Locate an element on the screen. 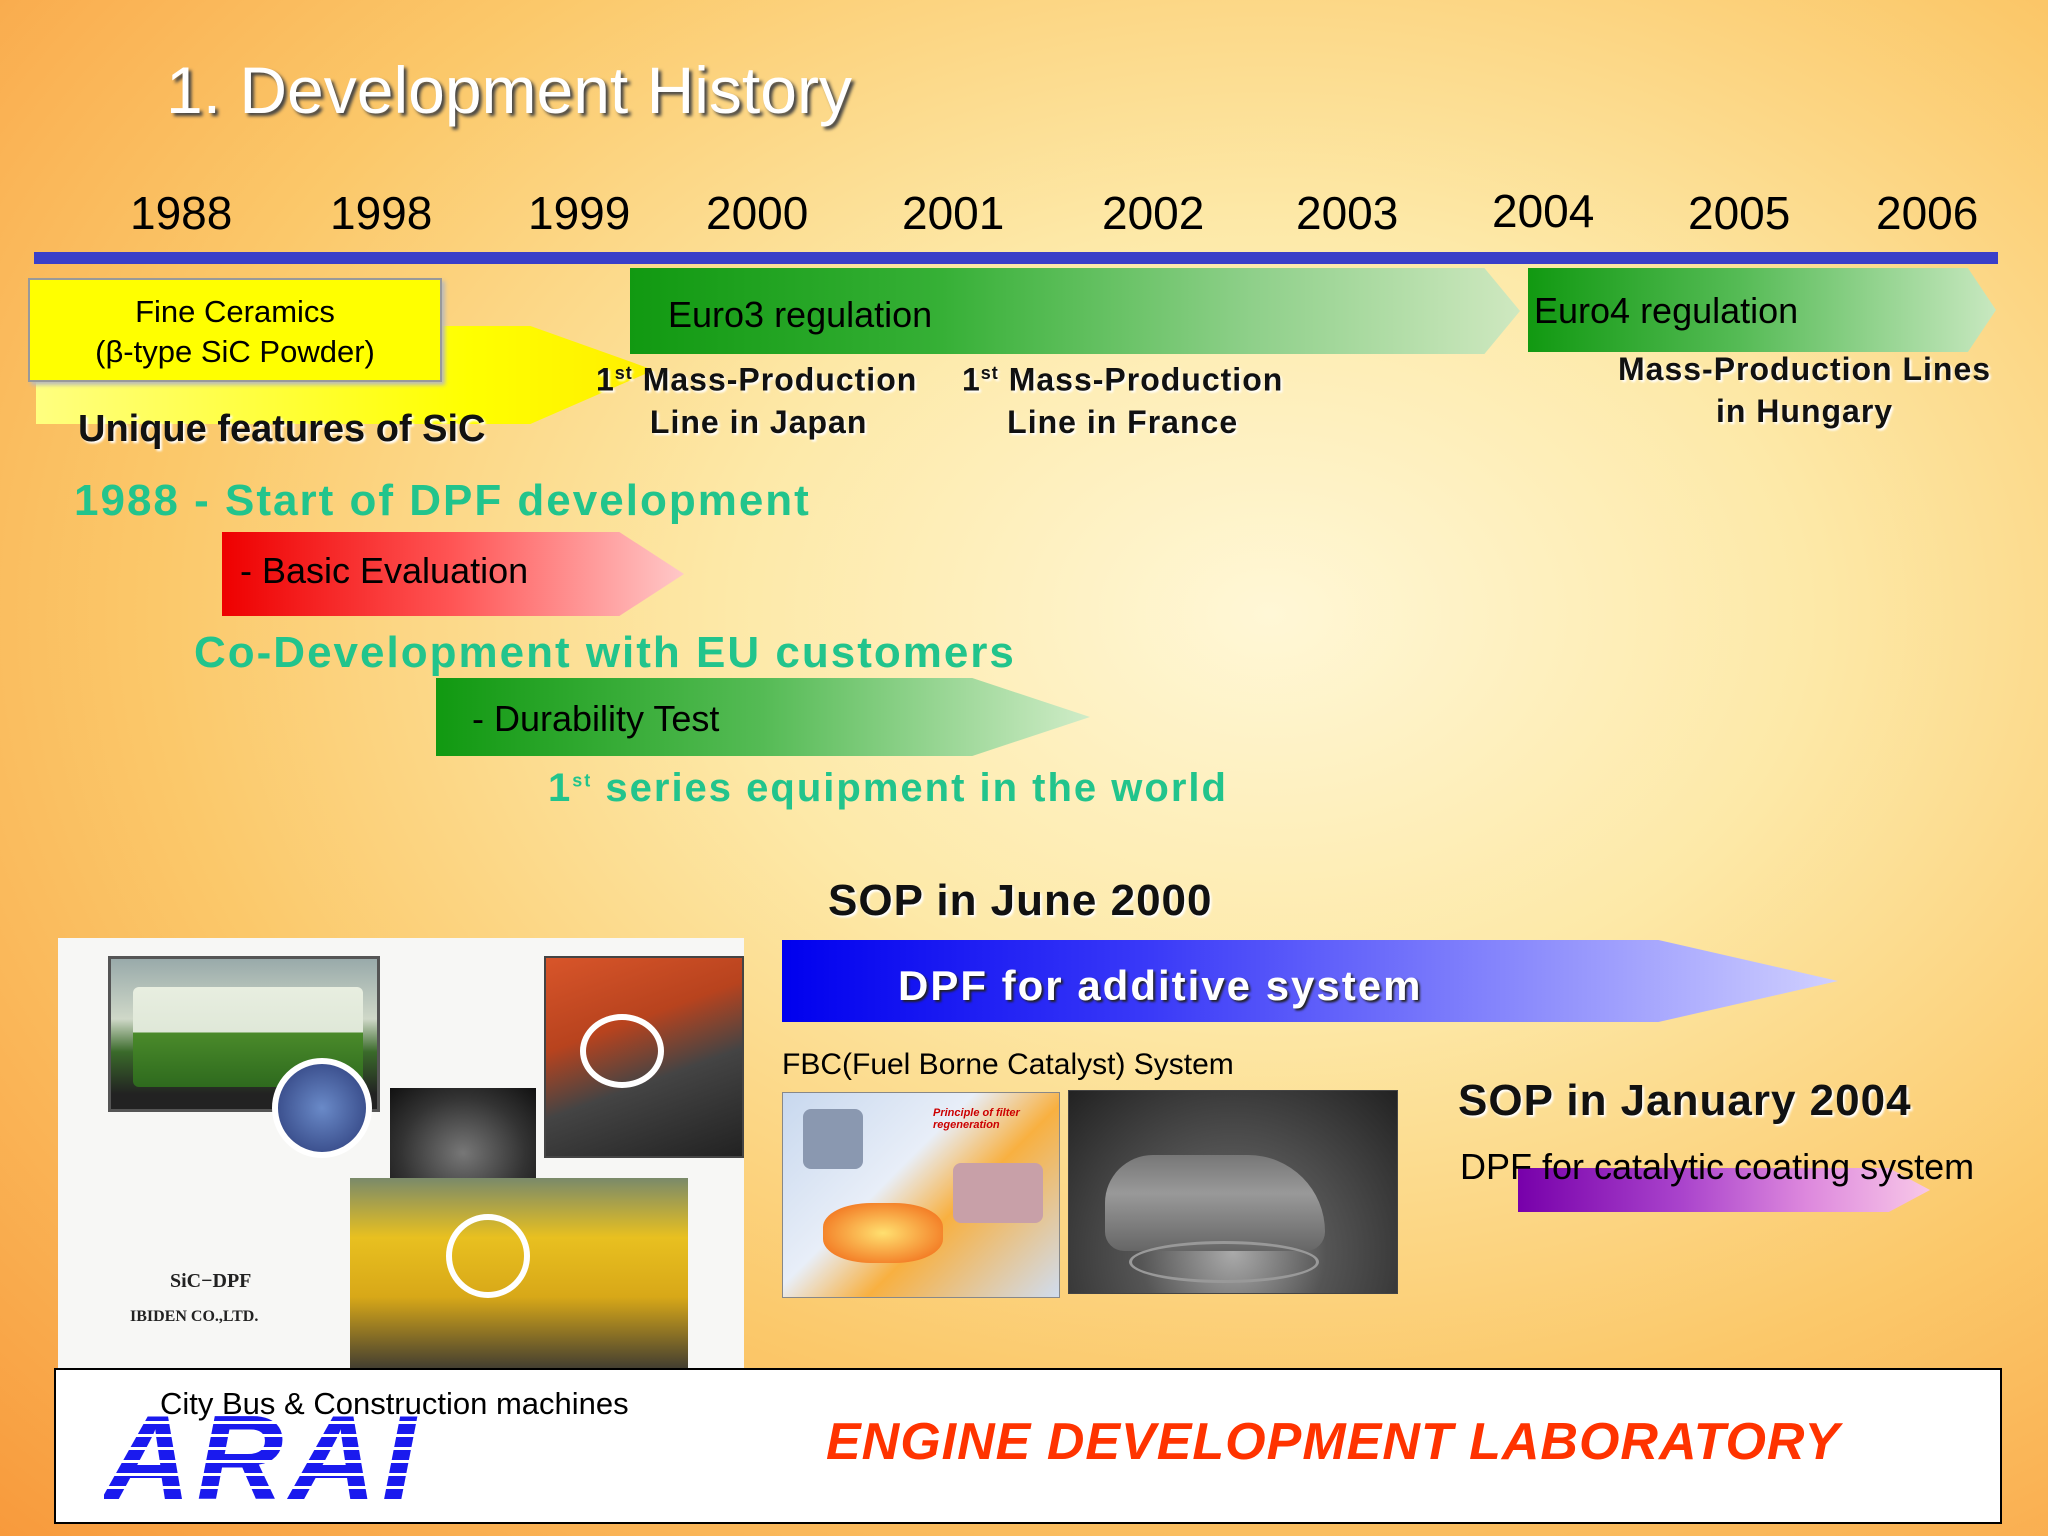 Image resolution: width=2048 pixels, height=1536 pixels. euro3-label: Euro3 regulation is located at coordinates (800, 314).